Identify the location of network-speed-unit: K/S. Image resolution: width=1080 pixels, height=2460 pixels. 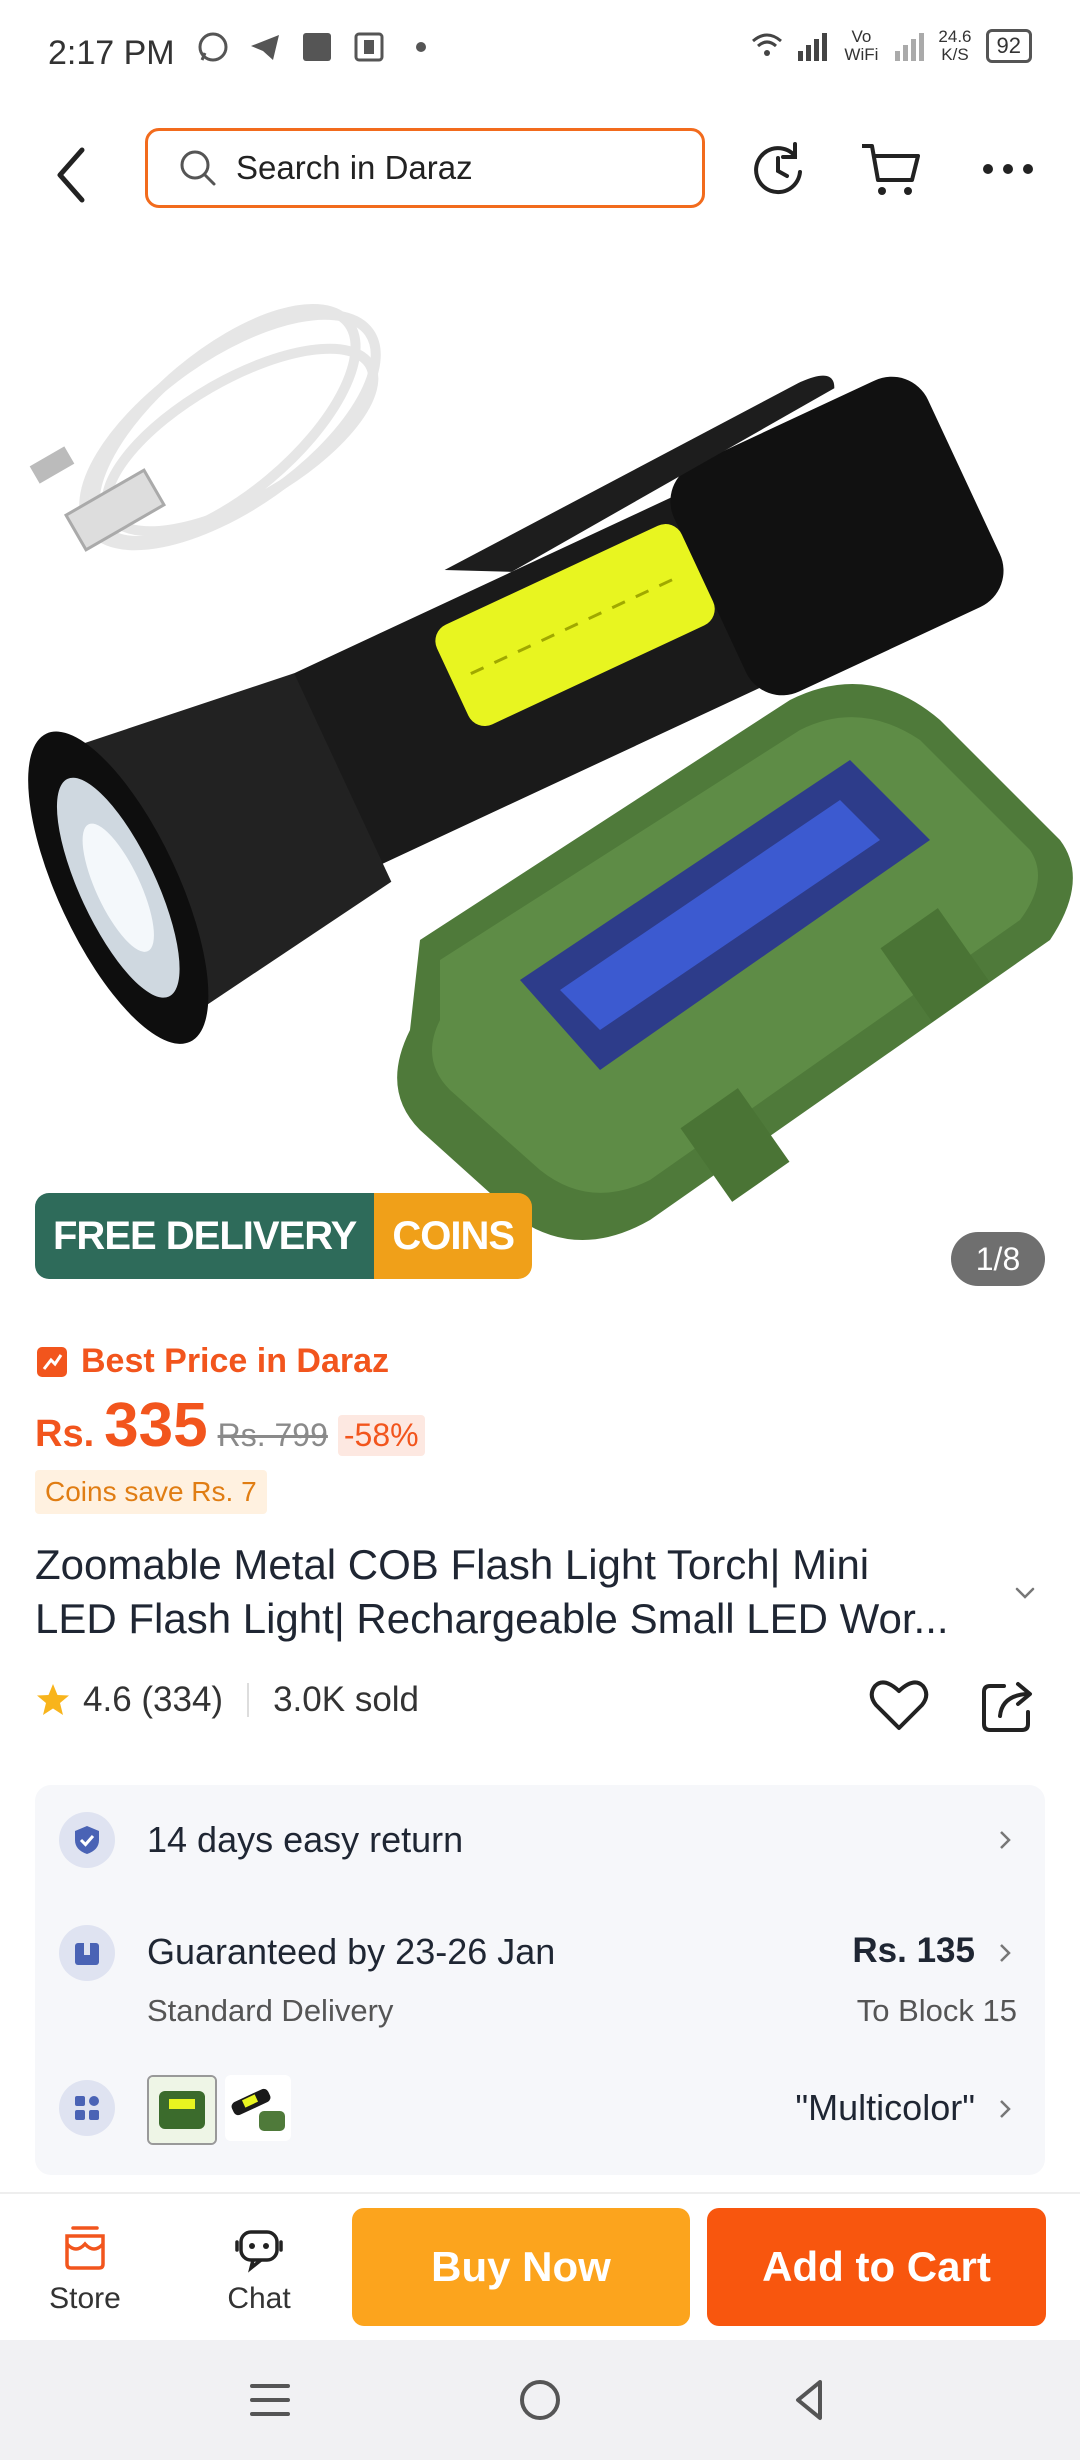
(955, 54).